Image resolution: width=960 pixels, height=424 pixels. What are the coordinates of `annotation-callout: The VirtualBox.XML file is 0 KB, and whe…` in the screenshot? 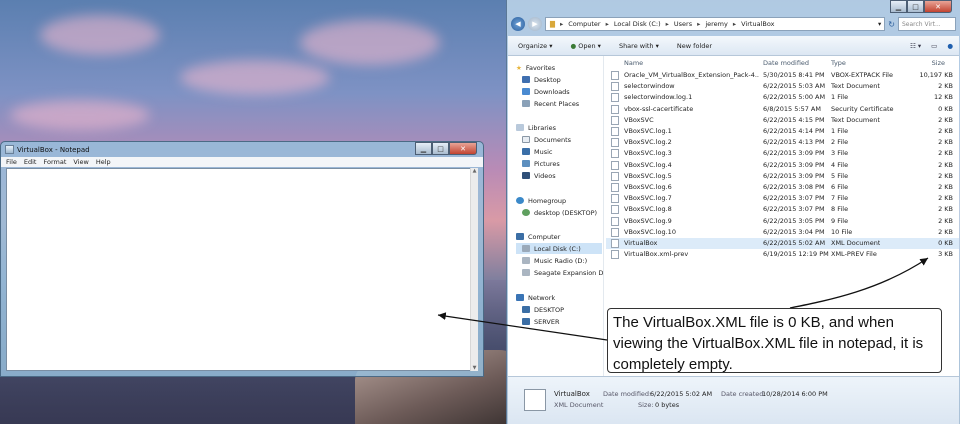 It's located at (774, 340).